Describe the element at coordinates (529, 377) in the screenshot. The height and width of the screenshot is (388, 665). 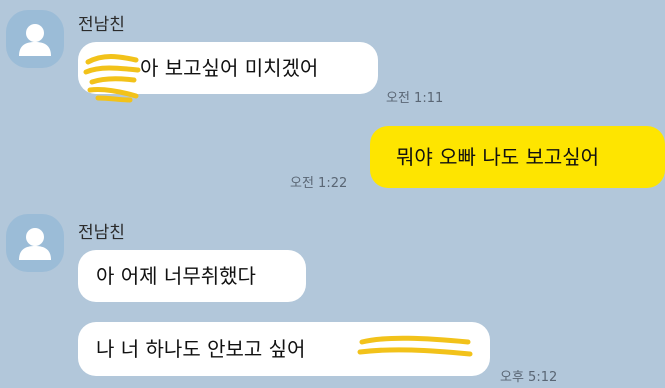
I see `message-timestamp: 오후 5:12` at that location.